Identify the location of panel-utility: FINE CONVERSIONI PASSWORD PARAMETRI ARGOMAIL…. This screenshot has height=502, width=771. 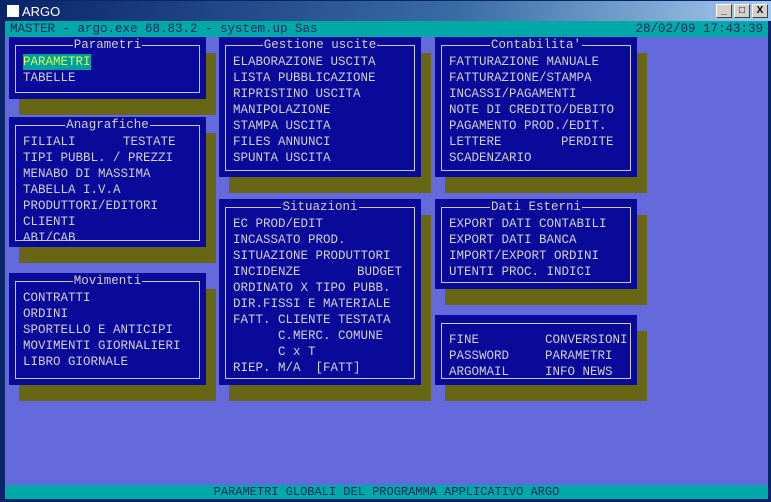
(536, 350).